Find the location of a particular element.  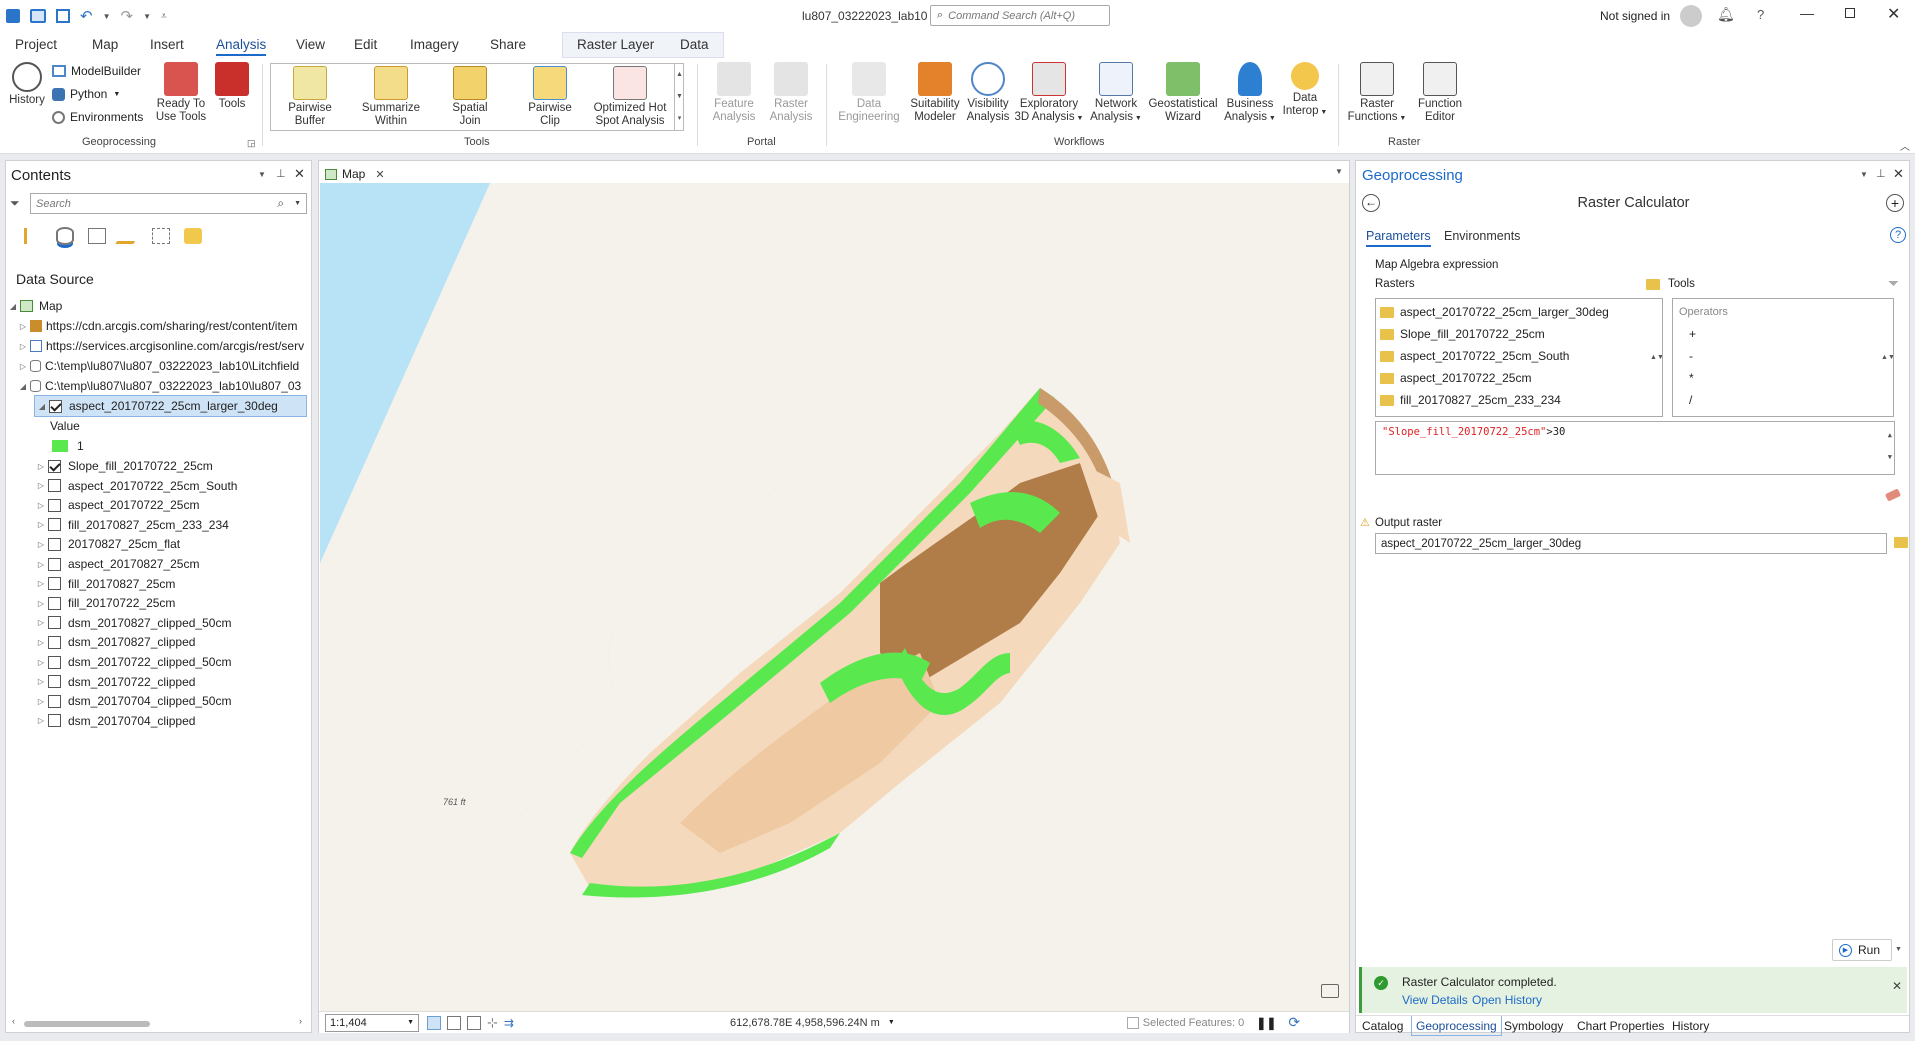

pause-drawing-icon: ⇉ is located at coordinates (509, 1023).